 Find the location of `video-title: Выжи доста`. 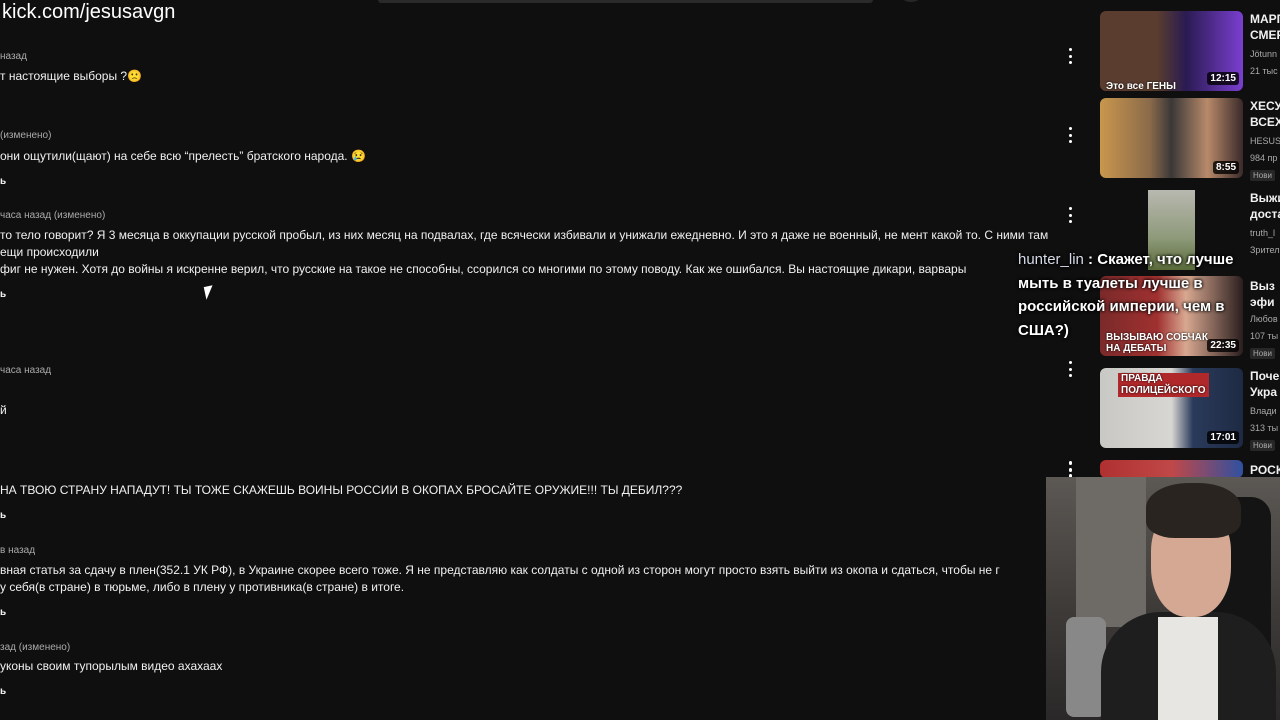

video-title: Выжи доста is located at coordinates (1265, 206).